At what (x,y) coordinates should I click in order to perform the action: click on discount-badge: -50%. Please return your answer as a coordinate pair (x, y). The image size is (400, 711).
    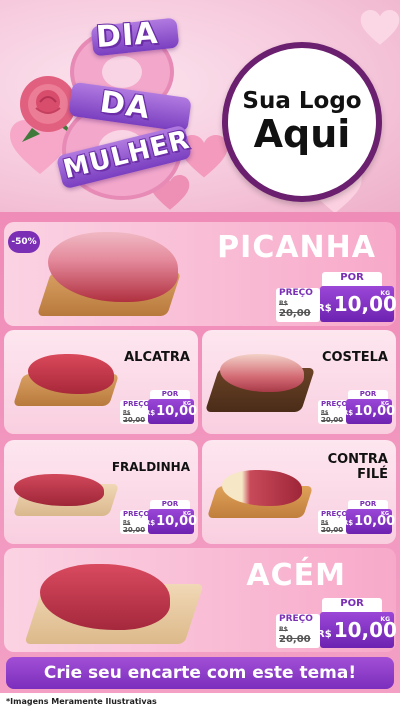
    Looking at the image, I should click on (24, 242).